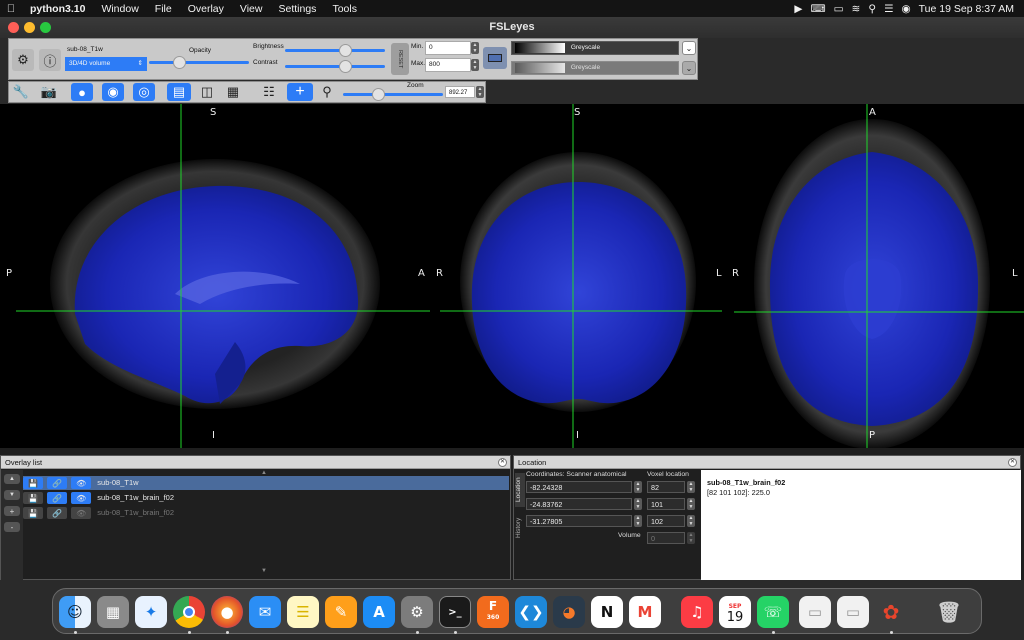  Describe the element at coordinates (773, 612) in the screenshot. I see `whatsapp-icon: ☏` at that location.